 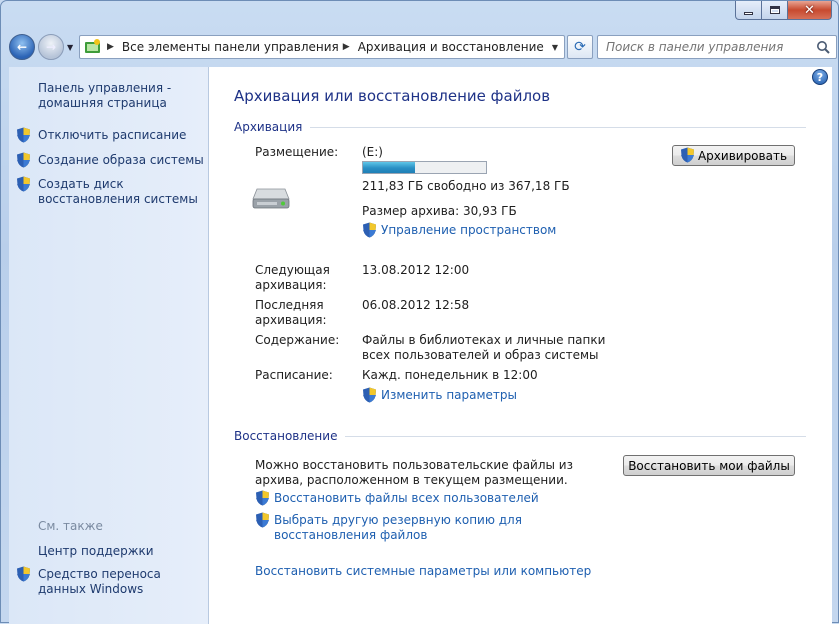 What do you see at coordinates (704, 47) in the screenshot?
I see `search-input` at bounding box center [704, 47].